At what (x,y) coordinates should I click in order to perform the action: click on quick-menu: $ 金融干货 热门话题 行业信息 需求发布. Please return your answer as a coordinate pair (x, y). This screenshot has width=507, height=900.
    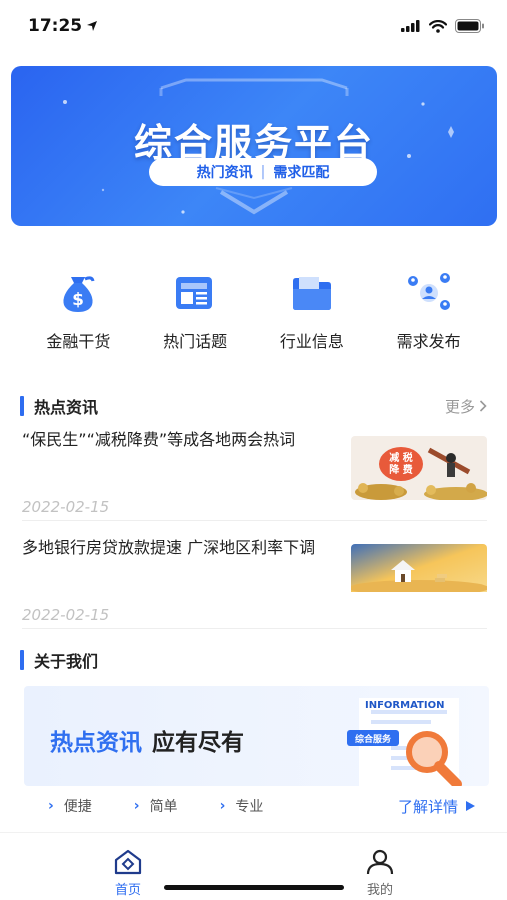
    Looking at the image, I should click on (253, 313).